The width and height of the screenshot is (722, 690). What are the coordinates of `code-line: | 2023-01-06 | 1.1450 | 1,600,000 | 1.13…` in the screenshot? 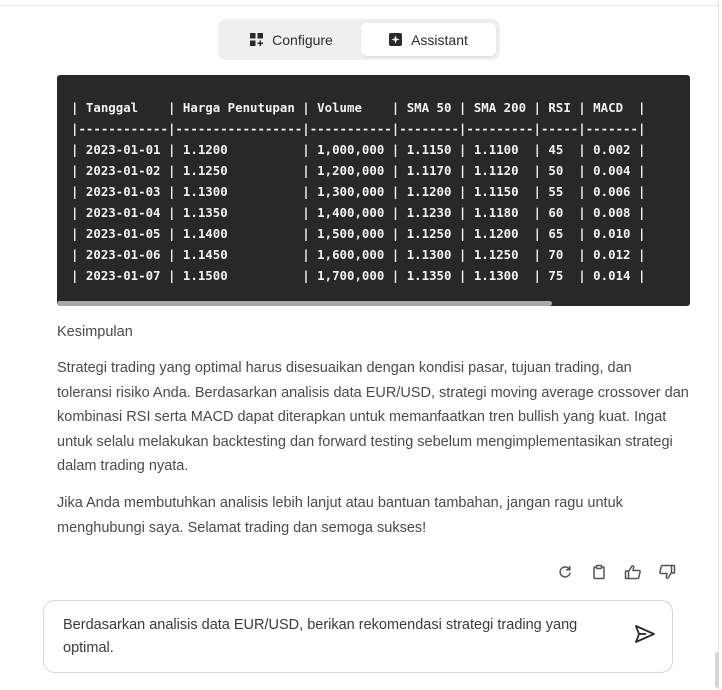 It's located at (358, 254).